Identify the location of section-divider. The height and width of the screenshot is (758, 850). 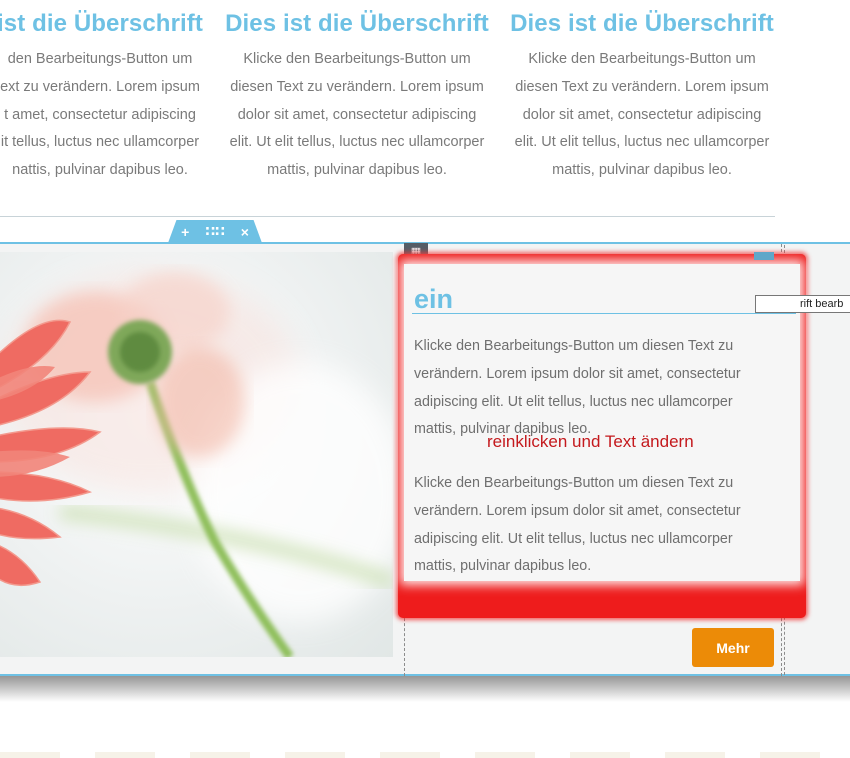
(387, 216).